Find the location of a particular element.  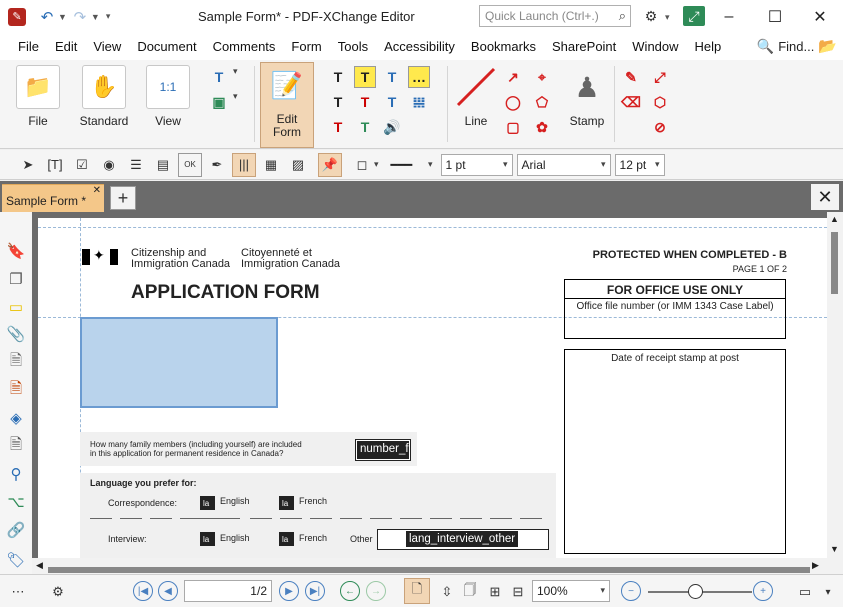

folder-search-icon: 📂 is located at coordinates (827, 46).